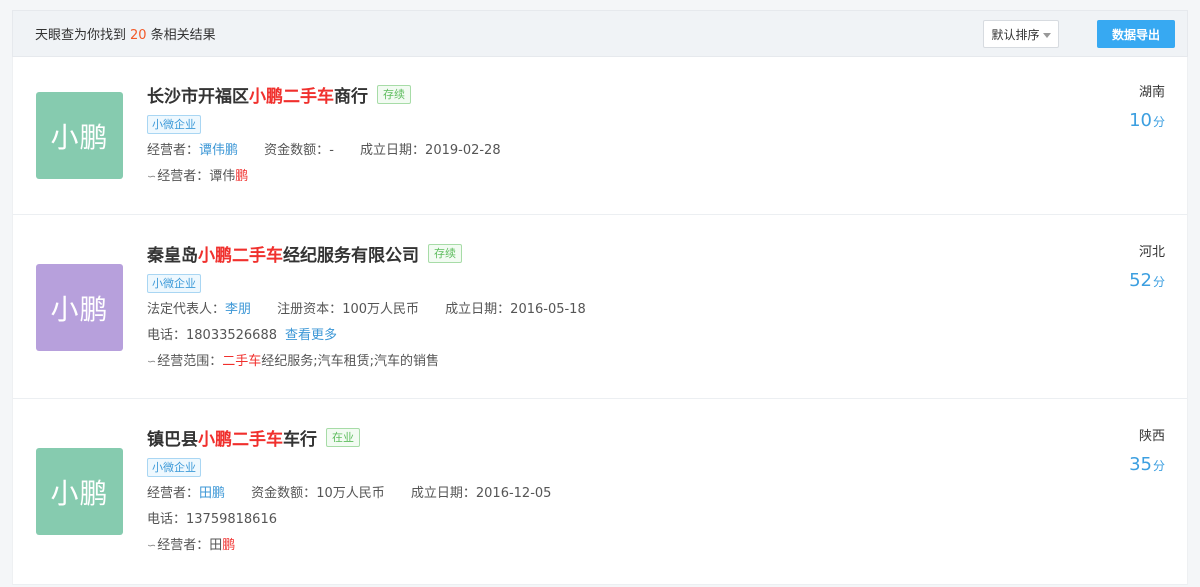 The height and width of the screenshot is (587, 1200). Describe the element at coordinates (310, 309) in the screenshot. I see `capital-label: 注册资本：` at that location.